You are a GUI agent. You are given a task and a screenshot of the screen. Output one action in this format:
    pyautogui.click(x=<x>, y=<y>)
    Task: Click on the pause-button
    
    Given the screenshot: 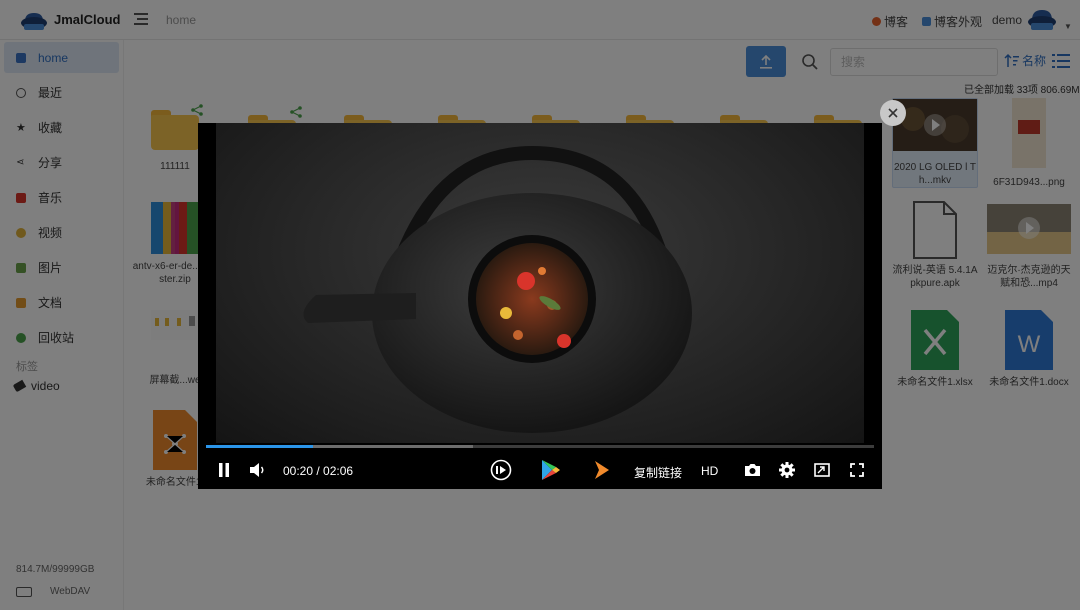 What is the action you would take?
    pyautogui.click(x=224, y=470)
    